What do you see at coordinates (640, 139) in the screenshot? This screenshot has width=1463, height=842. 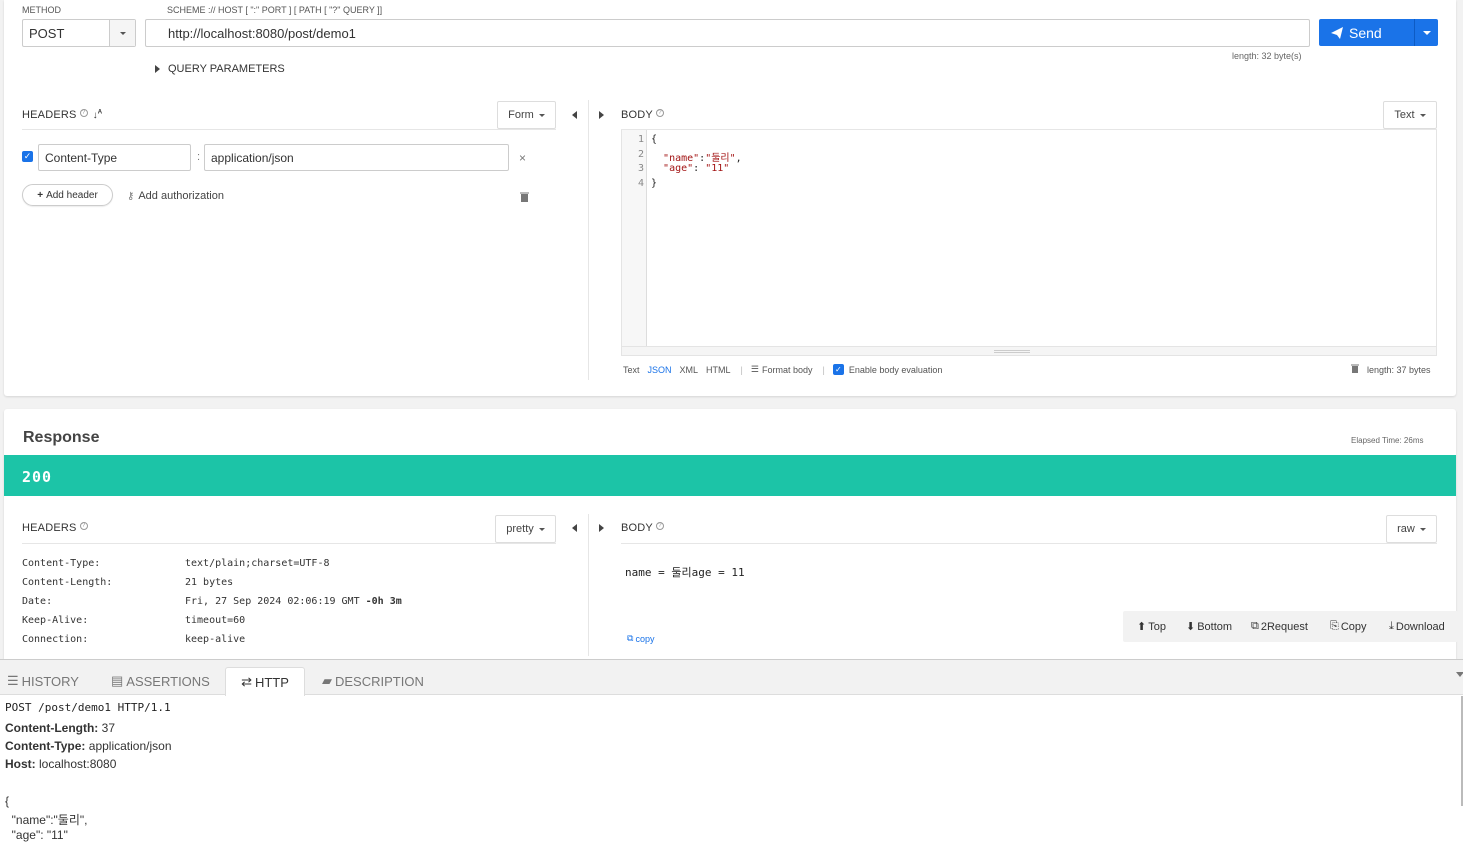 I see `line-number: 1` at bounding box center [640, 139].